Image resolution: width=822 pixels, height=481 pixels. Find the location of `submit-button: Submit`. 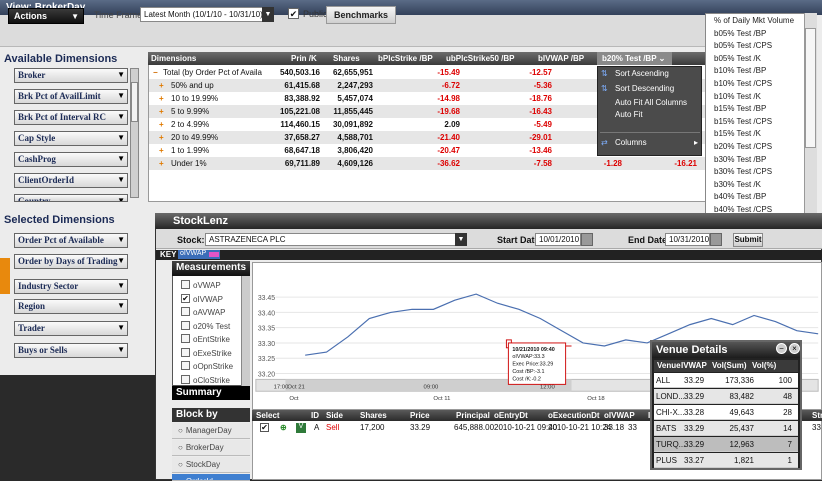

submit-button: Submit is located at coordinates (748, 240).